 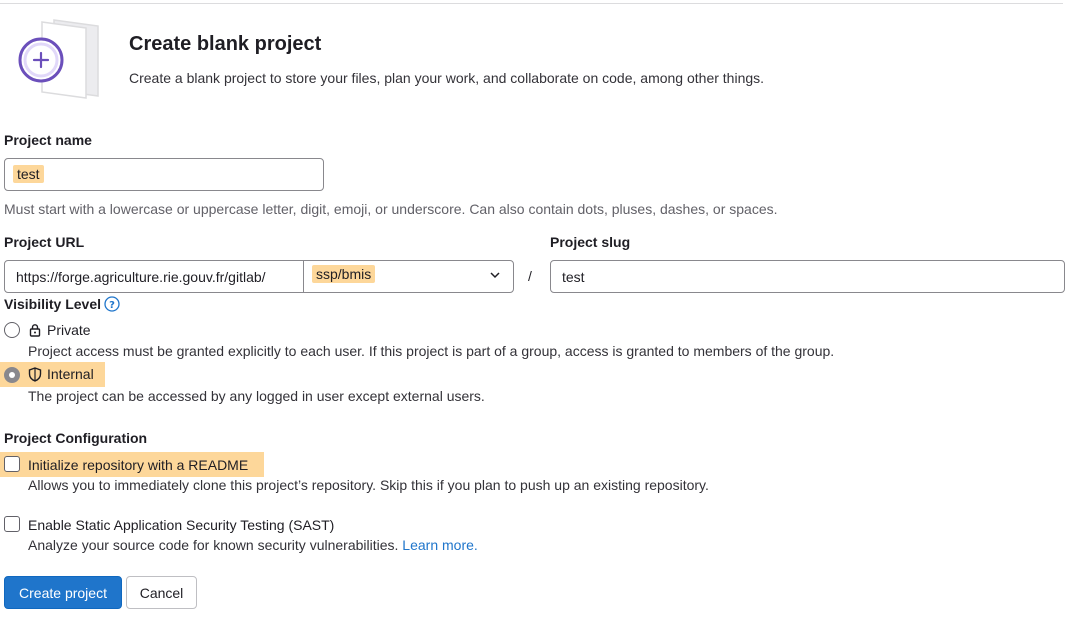 What do you see at coordinates (69, 330) in the screenshot?
I see `visibility-private-label: Private` at bounding box center [69, 330].